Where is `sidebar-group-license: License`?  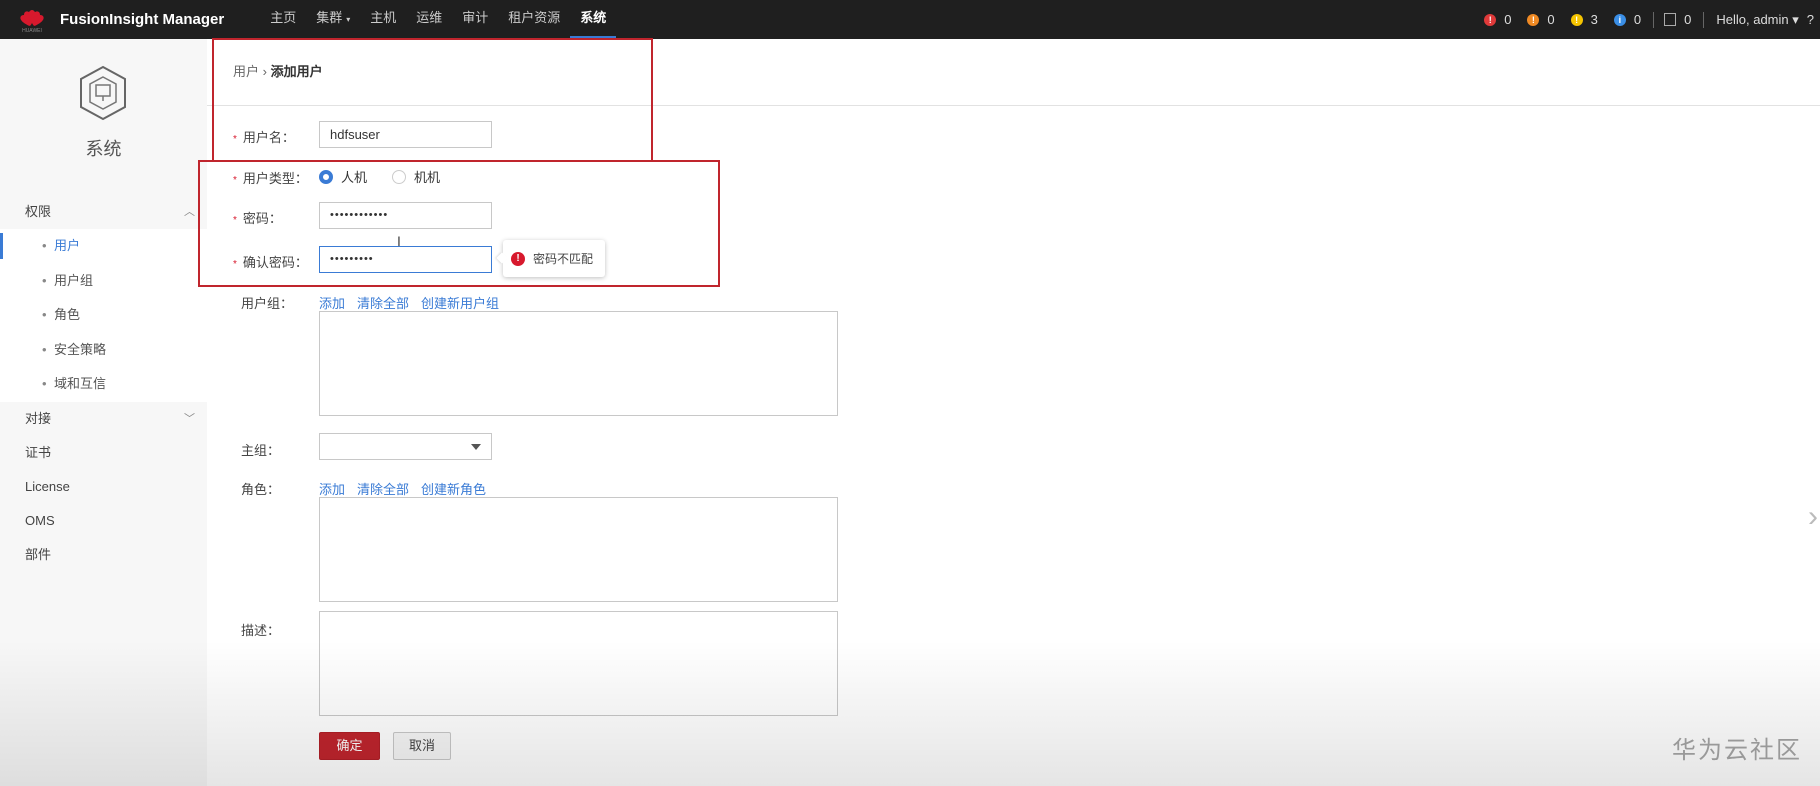 sidebar-group-license: License is located at coordinates (103, 487).